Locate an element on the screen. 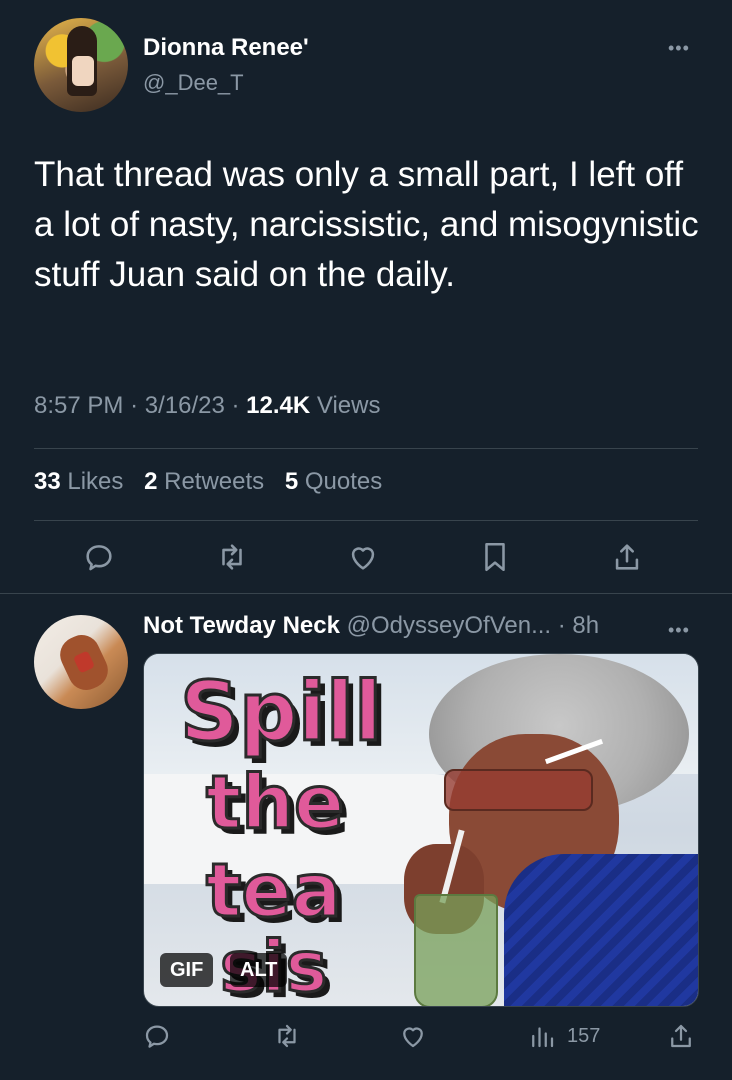  views-icon is located at coordinates (543, 1037).